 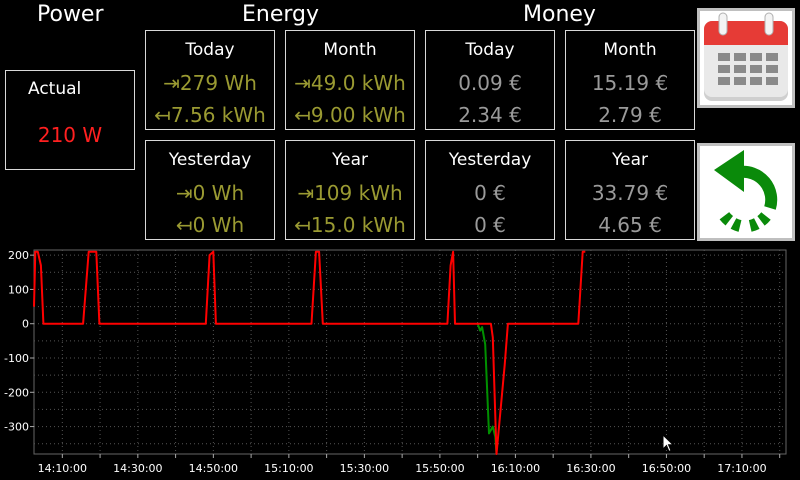 I want to click on energy-month-box: Month ⇥49.0 kWh ↤9.00 kWh, so click(x=350, y=80).